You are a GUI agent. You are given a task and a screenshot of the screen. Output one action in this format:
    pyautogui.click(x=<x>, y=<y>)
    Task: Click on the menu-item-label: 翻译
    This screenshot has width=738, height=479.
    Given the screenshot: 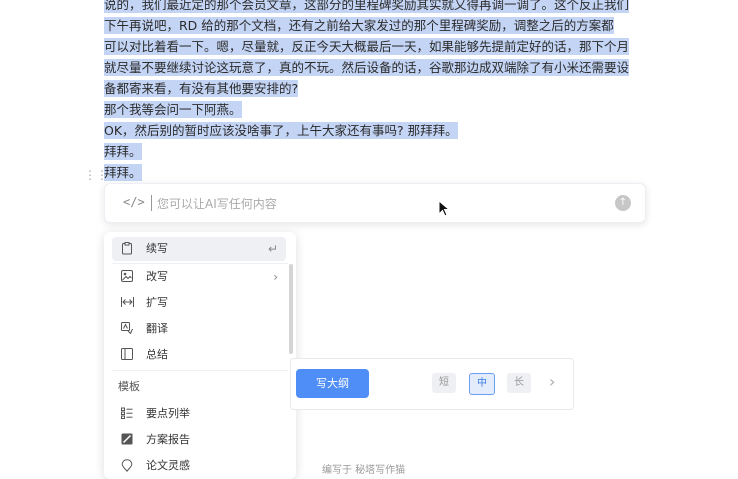 What is the action you would take?
    pyautogui.click(x=157, y=328)
    